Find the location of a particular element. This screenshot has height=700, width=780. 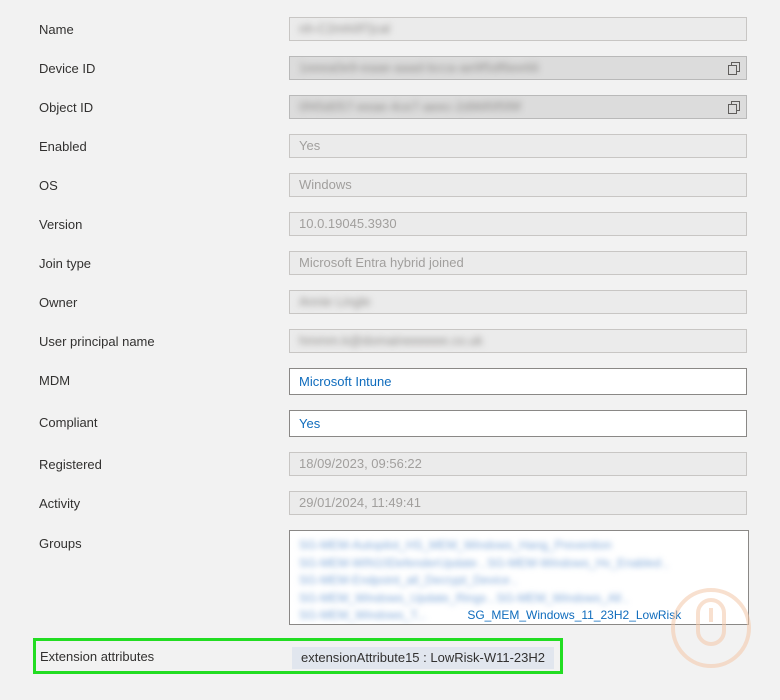

owner-label: Owner is located at coordinates (58, 302).